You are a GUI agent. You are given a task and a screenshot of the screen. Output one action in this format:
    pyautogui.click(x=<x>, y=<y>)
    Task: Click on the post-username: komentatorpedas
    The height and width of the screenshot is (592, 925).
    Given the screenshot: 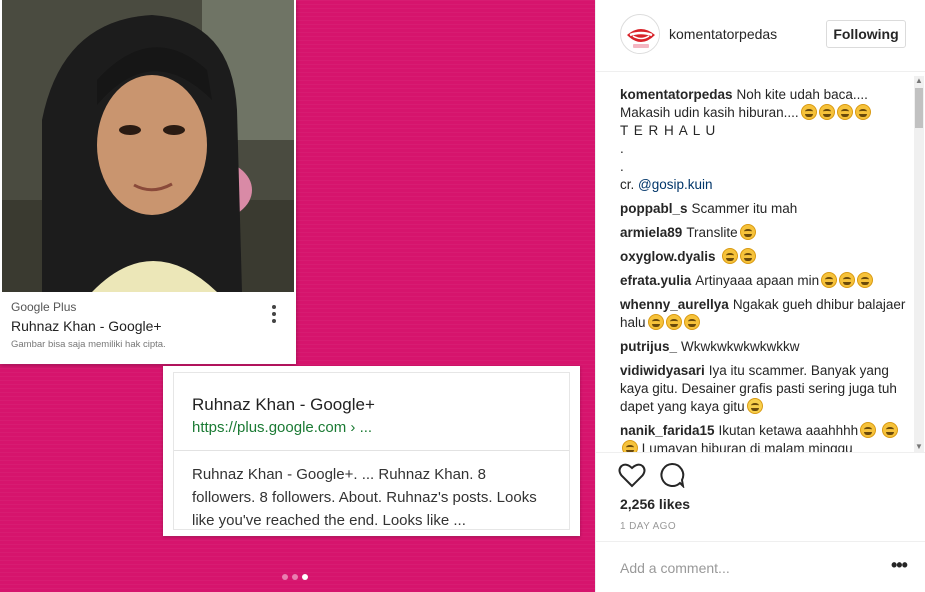 What is the action you would take?
    pyautogui.click(x=723, y=34)
    